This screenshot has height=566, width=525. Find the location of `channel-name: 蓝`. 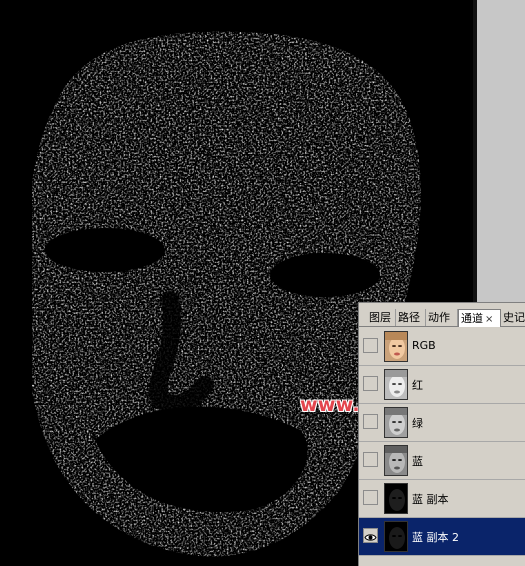

channel-name: 蓝 is located at coordinates (417, 461).